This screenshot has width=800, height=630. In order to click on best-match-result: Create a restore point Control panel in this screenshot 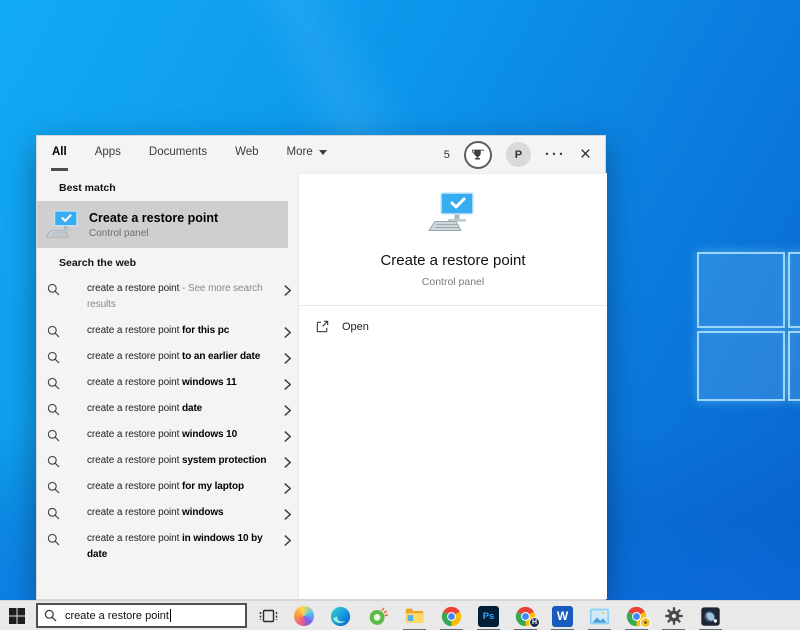, I will do `click(162, 224)`.